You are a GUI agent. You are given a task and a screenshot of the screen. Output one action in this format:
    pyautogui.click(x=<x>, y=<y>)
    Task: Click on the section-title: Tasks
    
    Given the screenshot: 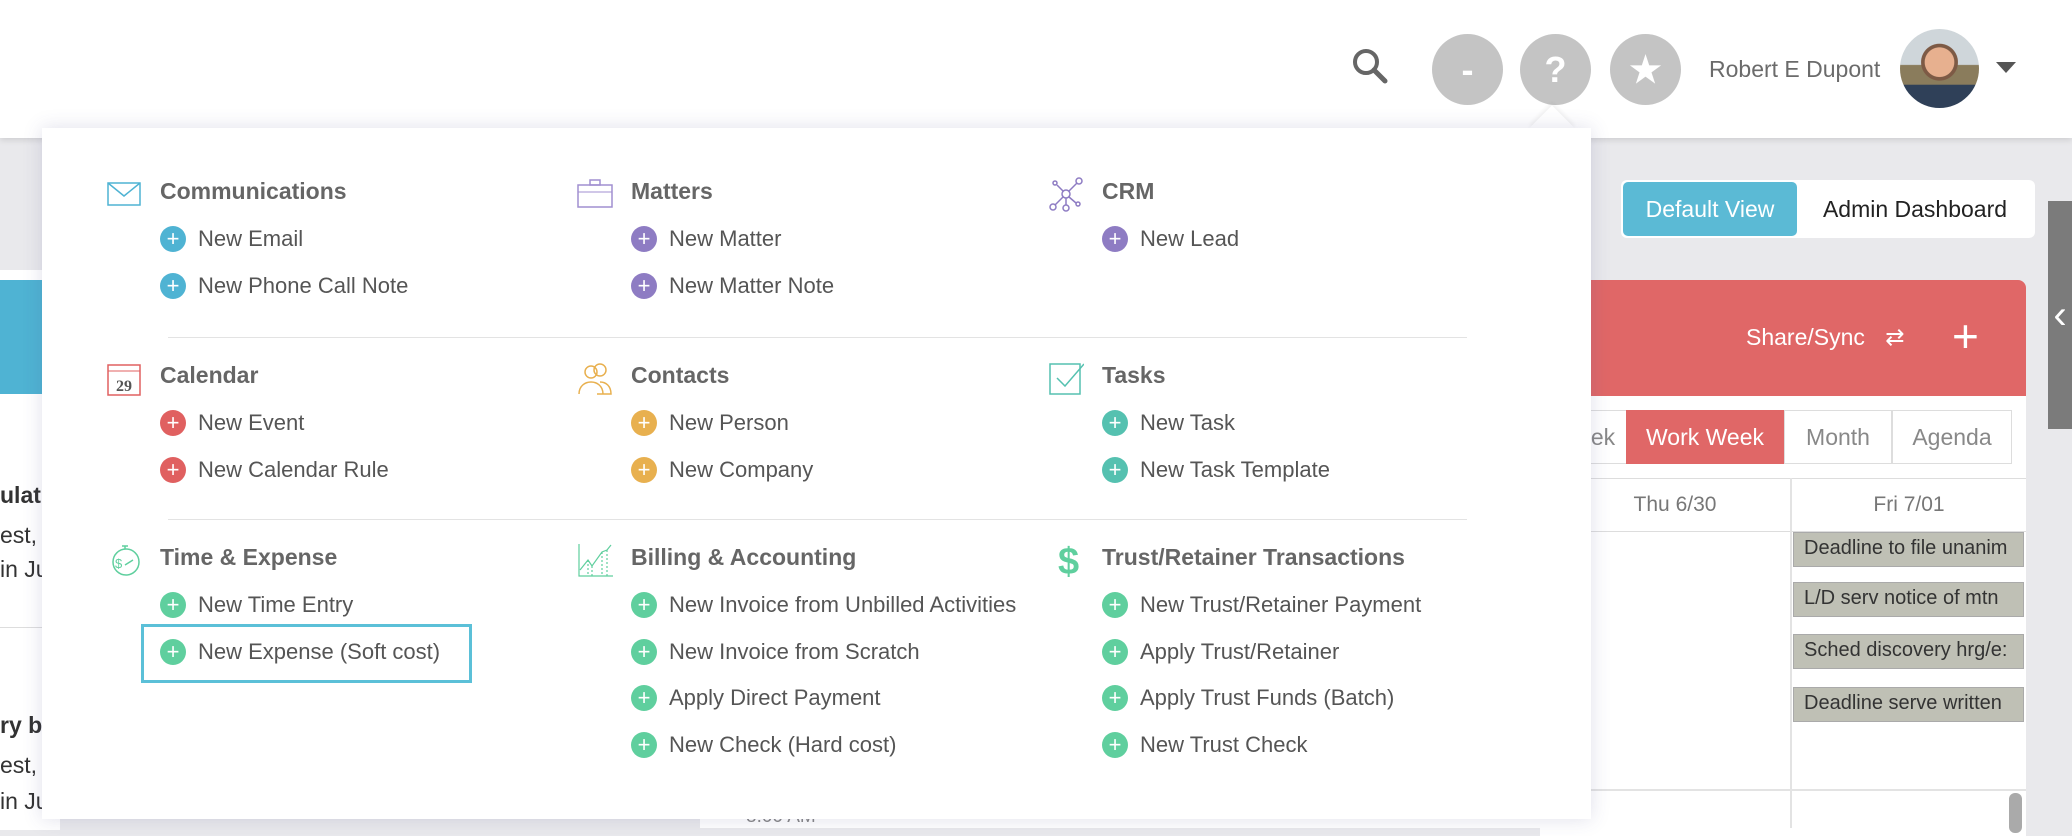 What is the action you would take?
    pyautogui.click(x=1134, y=375)
    